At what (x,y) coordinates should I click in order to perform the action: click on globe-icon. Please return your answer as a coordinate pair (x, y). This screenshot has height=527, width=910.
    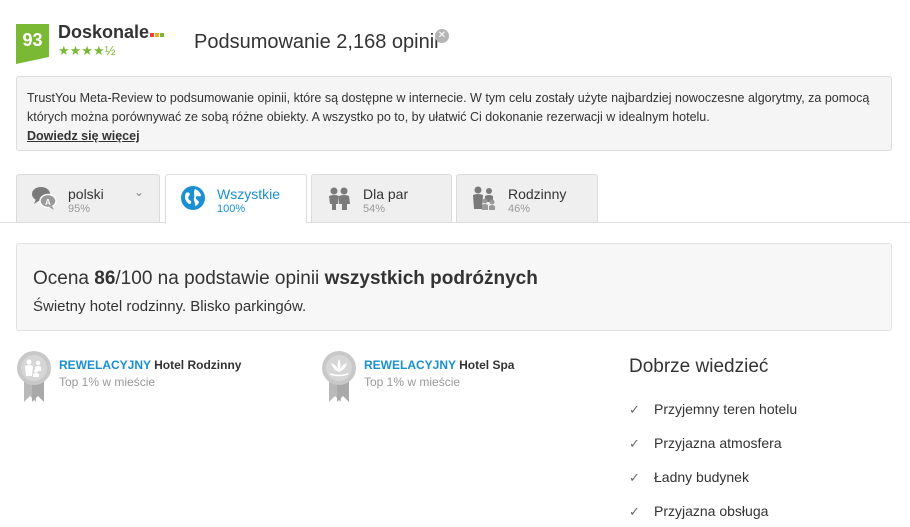
    Looking at the image, I should click on (193, 198).